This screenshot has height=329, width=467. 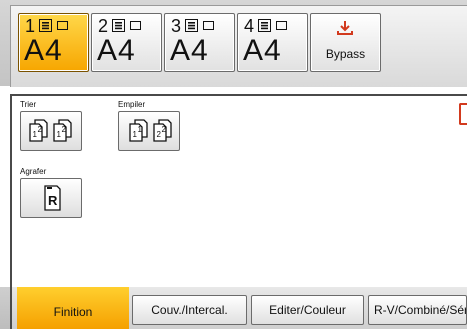 I want to click on tray-3-button: 3 A4, so click(x=199, y=42).